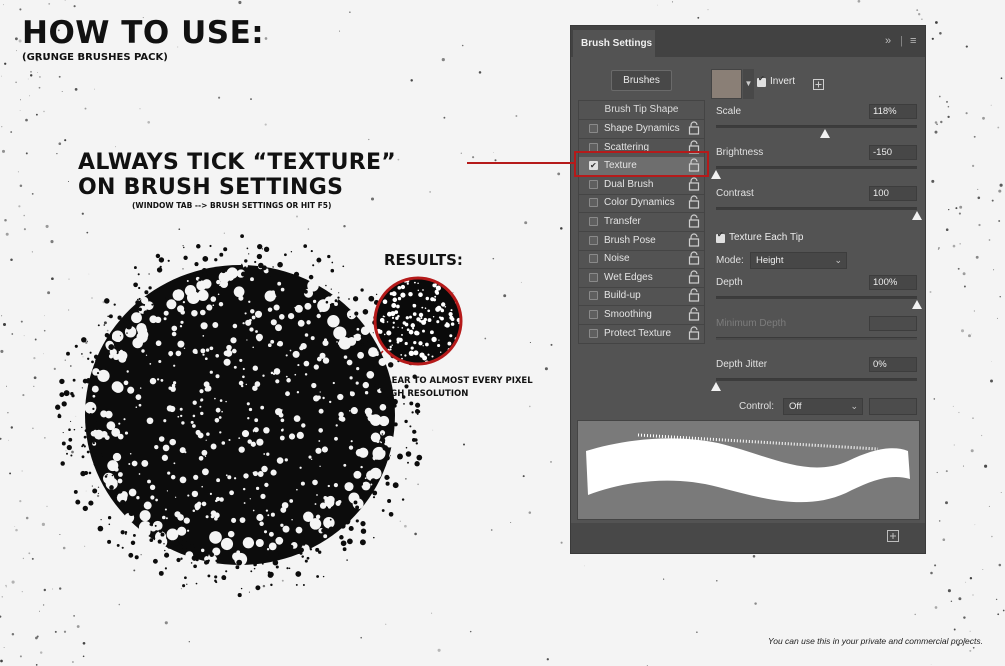 The height and width of the screenshot is (666, 1005). I want to click on option-label: Dual Brush, so click(629, 184).